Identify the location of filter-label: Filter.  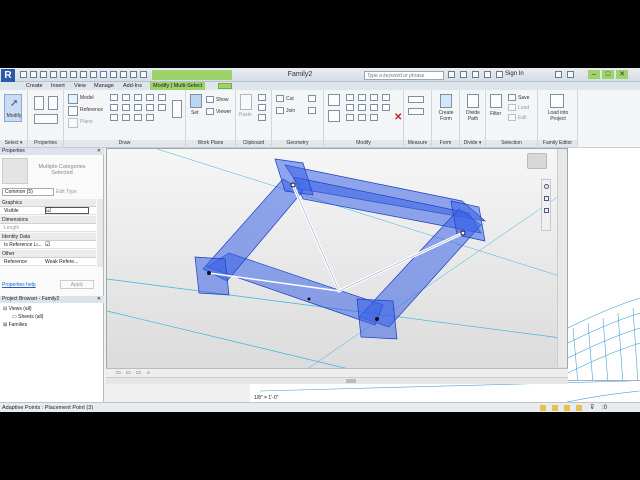
(495, 114).